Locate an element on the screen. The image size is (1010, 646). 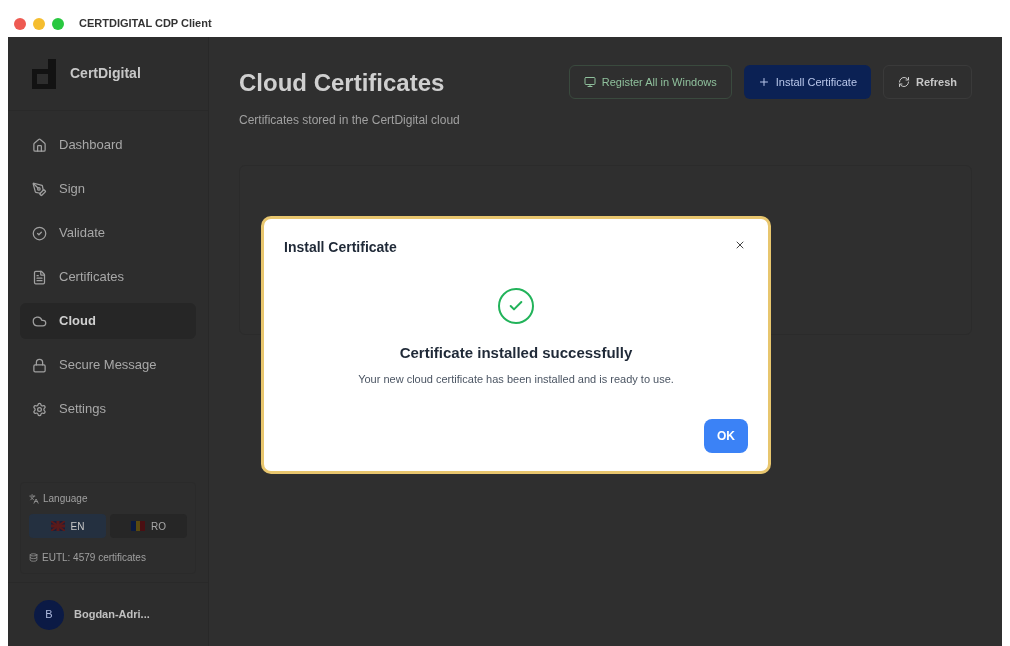
toolbar-button: Refresh is located at coordinates (927, 82).